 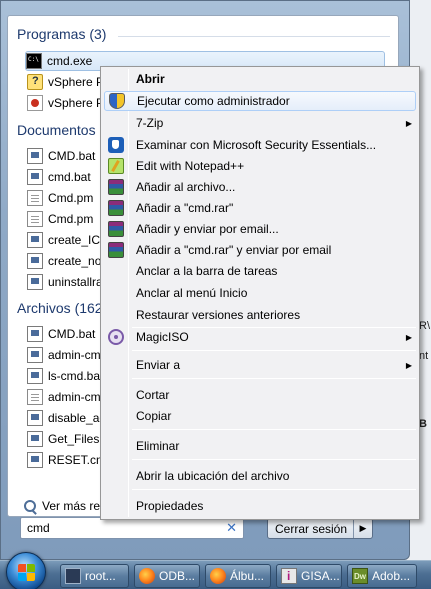 What do you see at coordinates (424, 326) in the screenshot?
I see `background-text: R\` at bounding box center [424, 326].